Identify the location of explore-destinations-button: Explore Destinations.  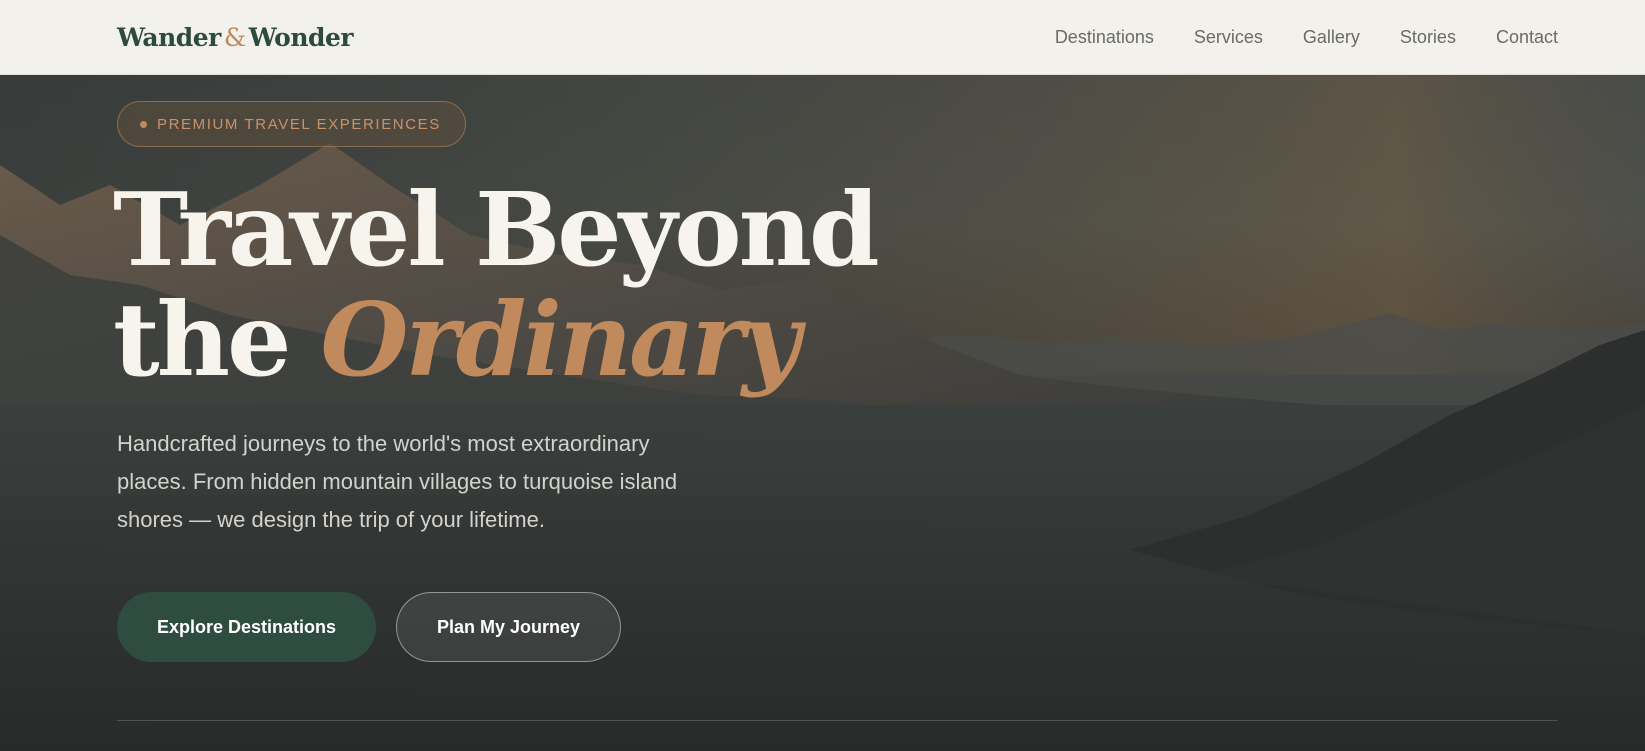
(246, 627).